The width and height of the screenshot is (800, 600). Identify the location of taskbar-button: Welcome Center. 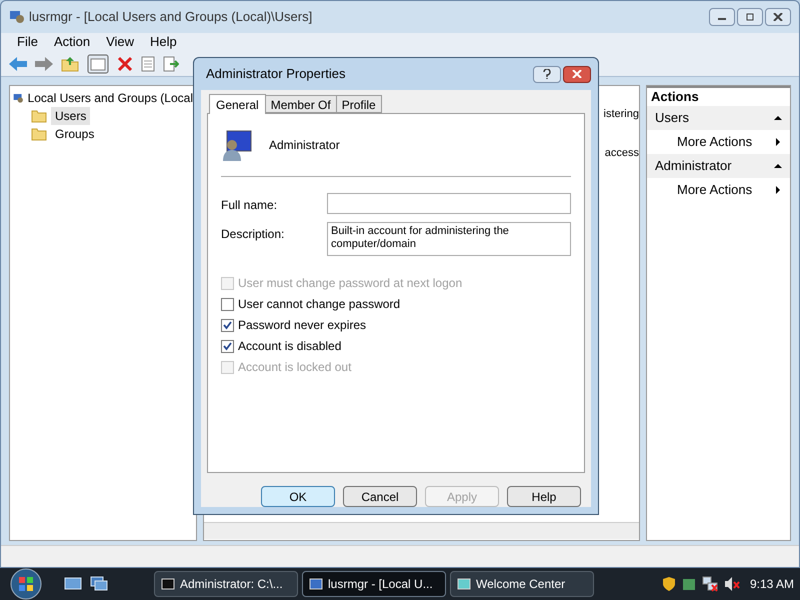
(522, 584).